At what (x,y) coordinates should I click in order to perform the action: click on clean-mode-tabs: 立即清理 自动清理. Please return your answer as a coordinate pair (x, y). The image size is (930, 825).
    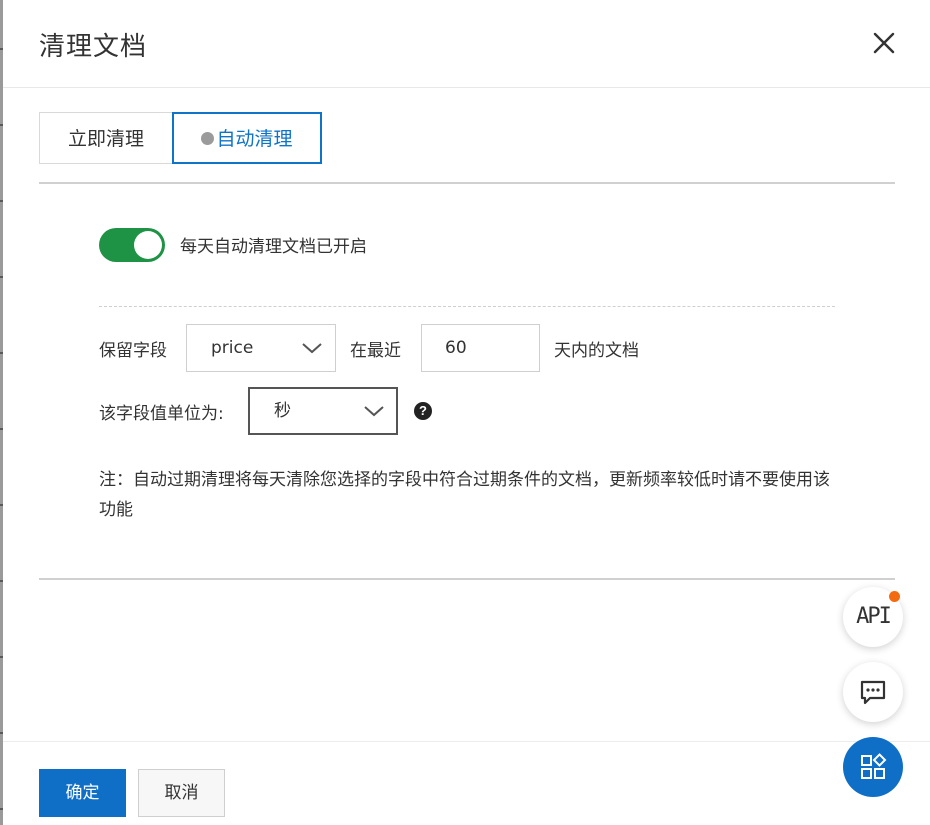
    Looking at the image, I should click on (467, 139).